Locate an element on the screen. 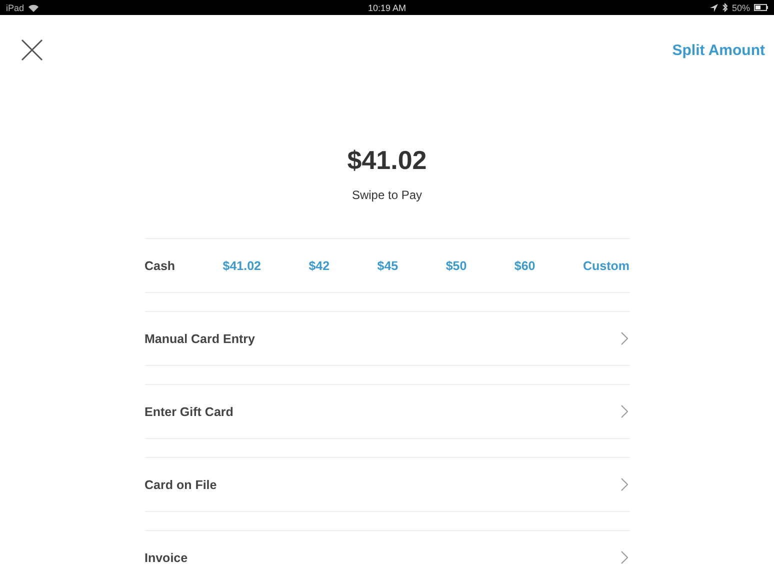 This screenshot has width=774, height=567. battery-percent: 50% is located at coordinates (741, 7).